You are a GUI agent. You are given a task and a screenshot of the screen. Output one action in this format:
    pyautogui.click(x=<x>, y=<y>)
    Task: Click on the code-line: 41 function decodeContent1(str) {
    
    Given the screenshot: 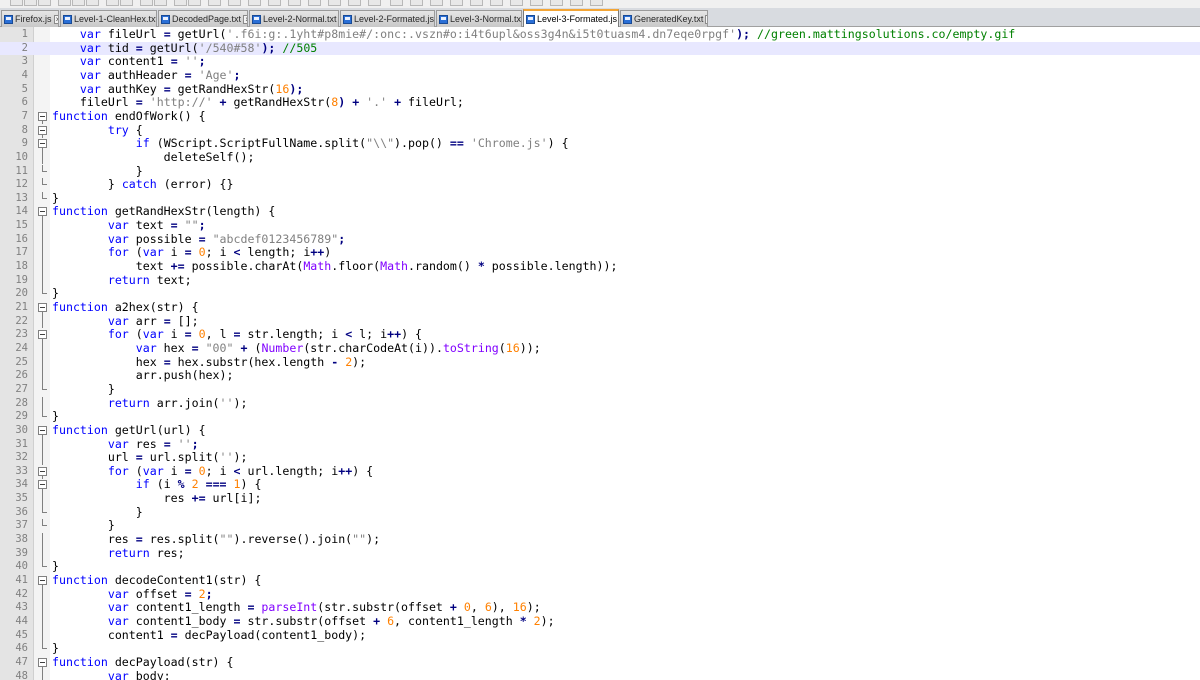 What is the action you would take?
    pyautogui.click(x=600, y=580)
    